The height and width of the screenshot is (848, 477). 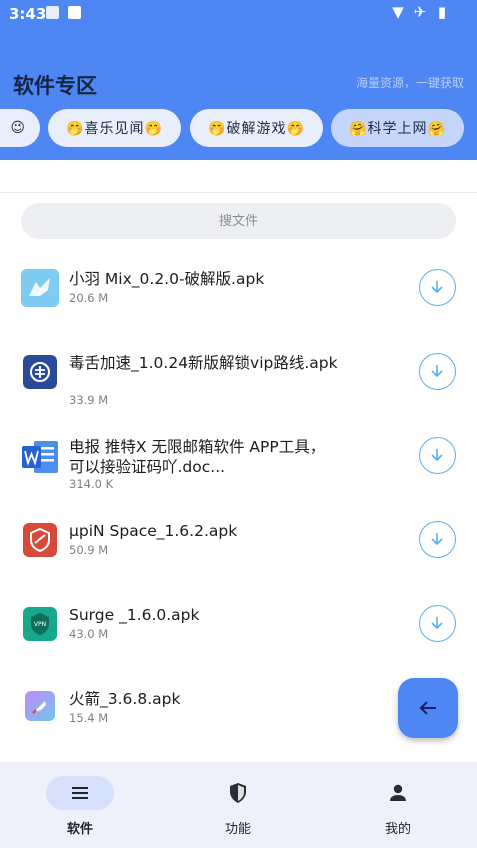 What do you see at coordinates (167, 279) in the screenshot?
I see `file-name: 小羽 Mix_0.2.0-破解版.apk` at bounding box center [167, 279].